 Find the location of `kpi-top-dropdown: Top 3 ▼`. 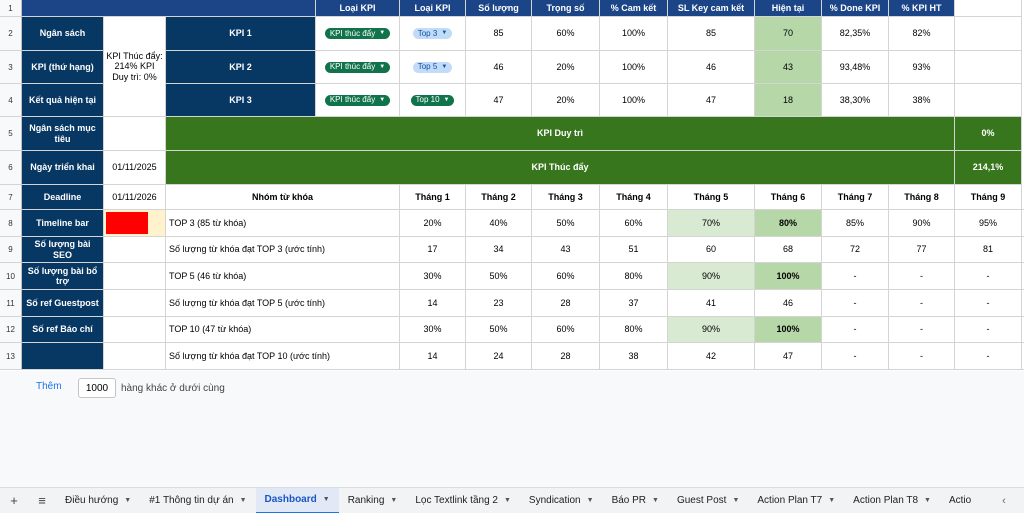

kpi-top-dropdown: Top 3 ▼ is located at coordinates (432, 33).